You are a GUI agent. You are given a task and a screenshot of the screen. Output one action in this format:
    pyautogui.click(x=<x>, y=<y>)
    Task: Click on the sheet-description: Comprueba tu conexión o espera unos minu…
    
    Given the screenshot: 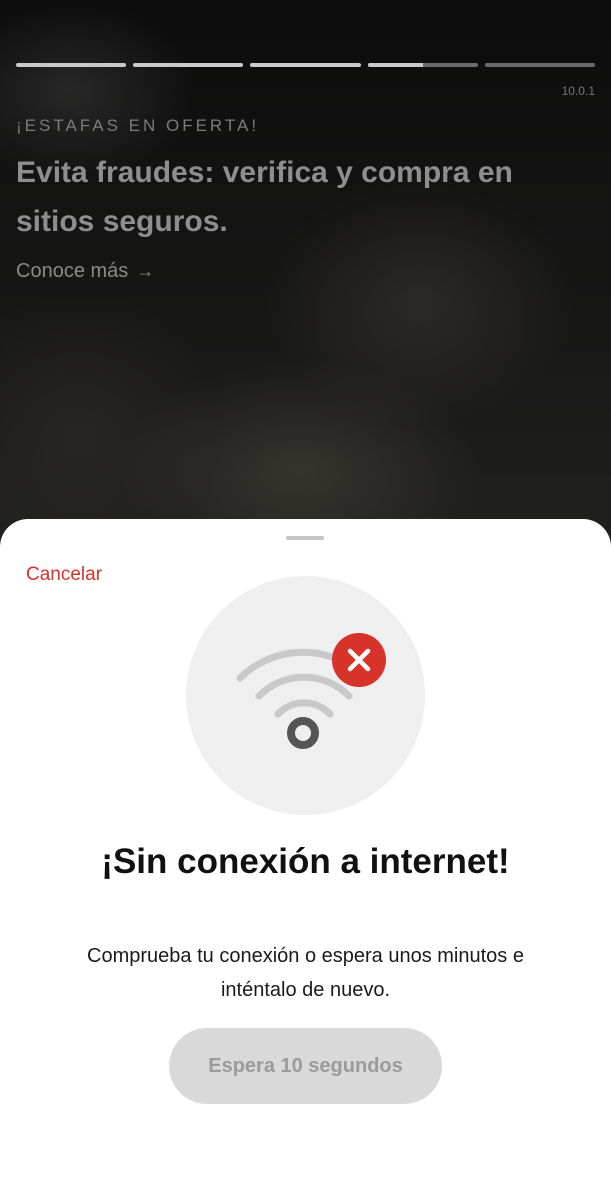 What is the action you would take?
    pyautogui.click(x=305, y=973)
    